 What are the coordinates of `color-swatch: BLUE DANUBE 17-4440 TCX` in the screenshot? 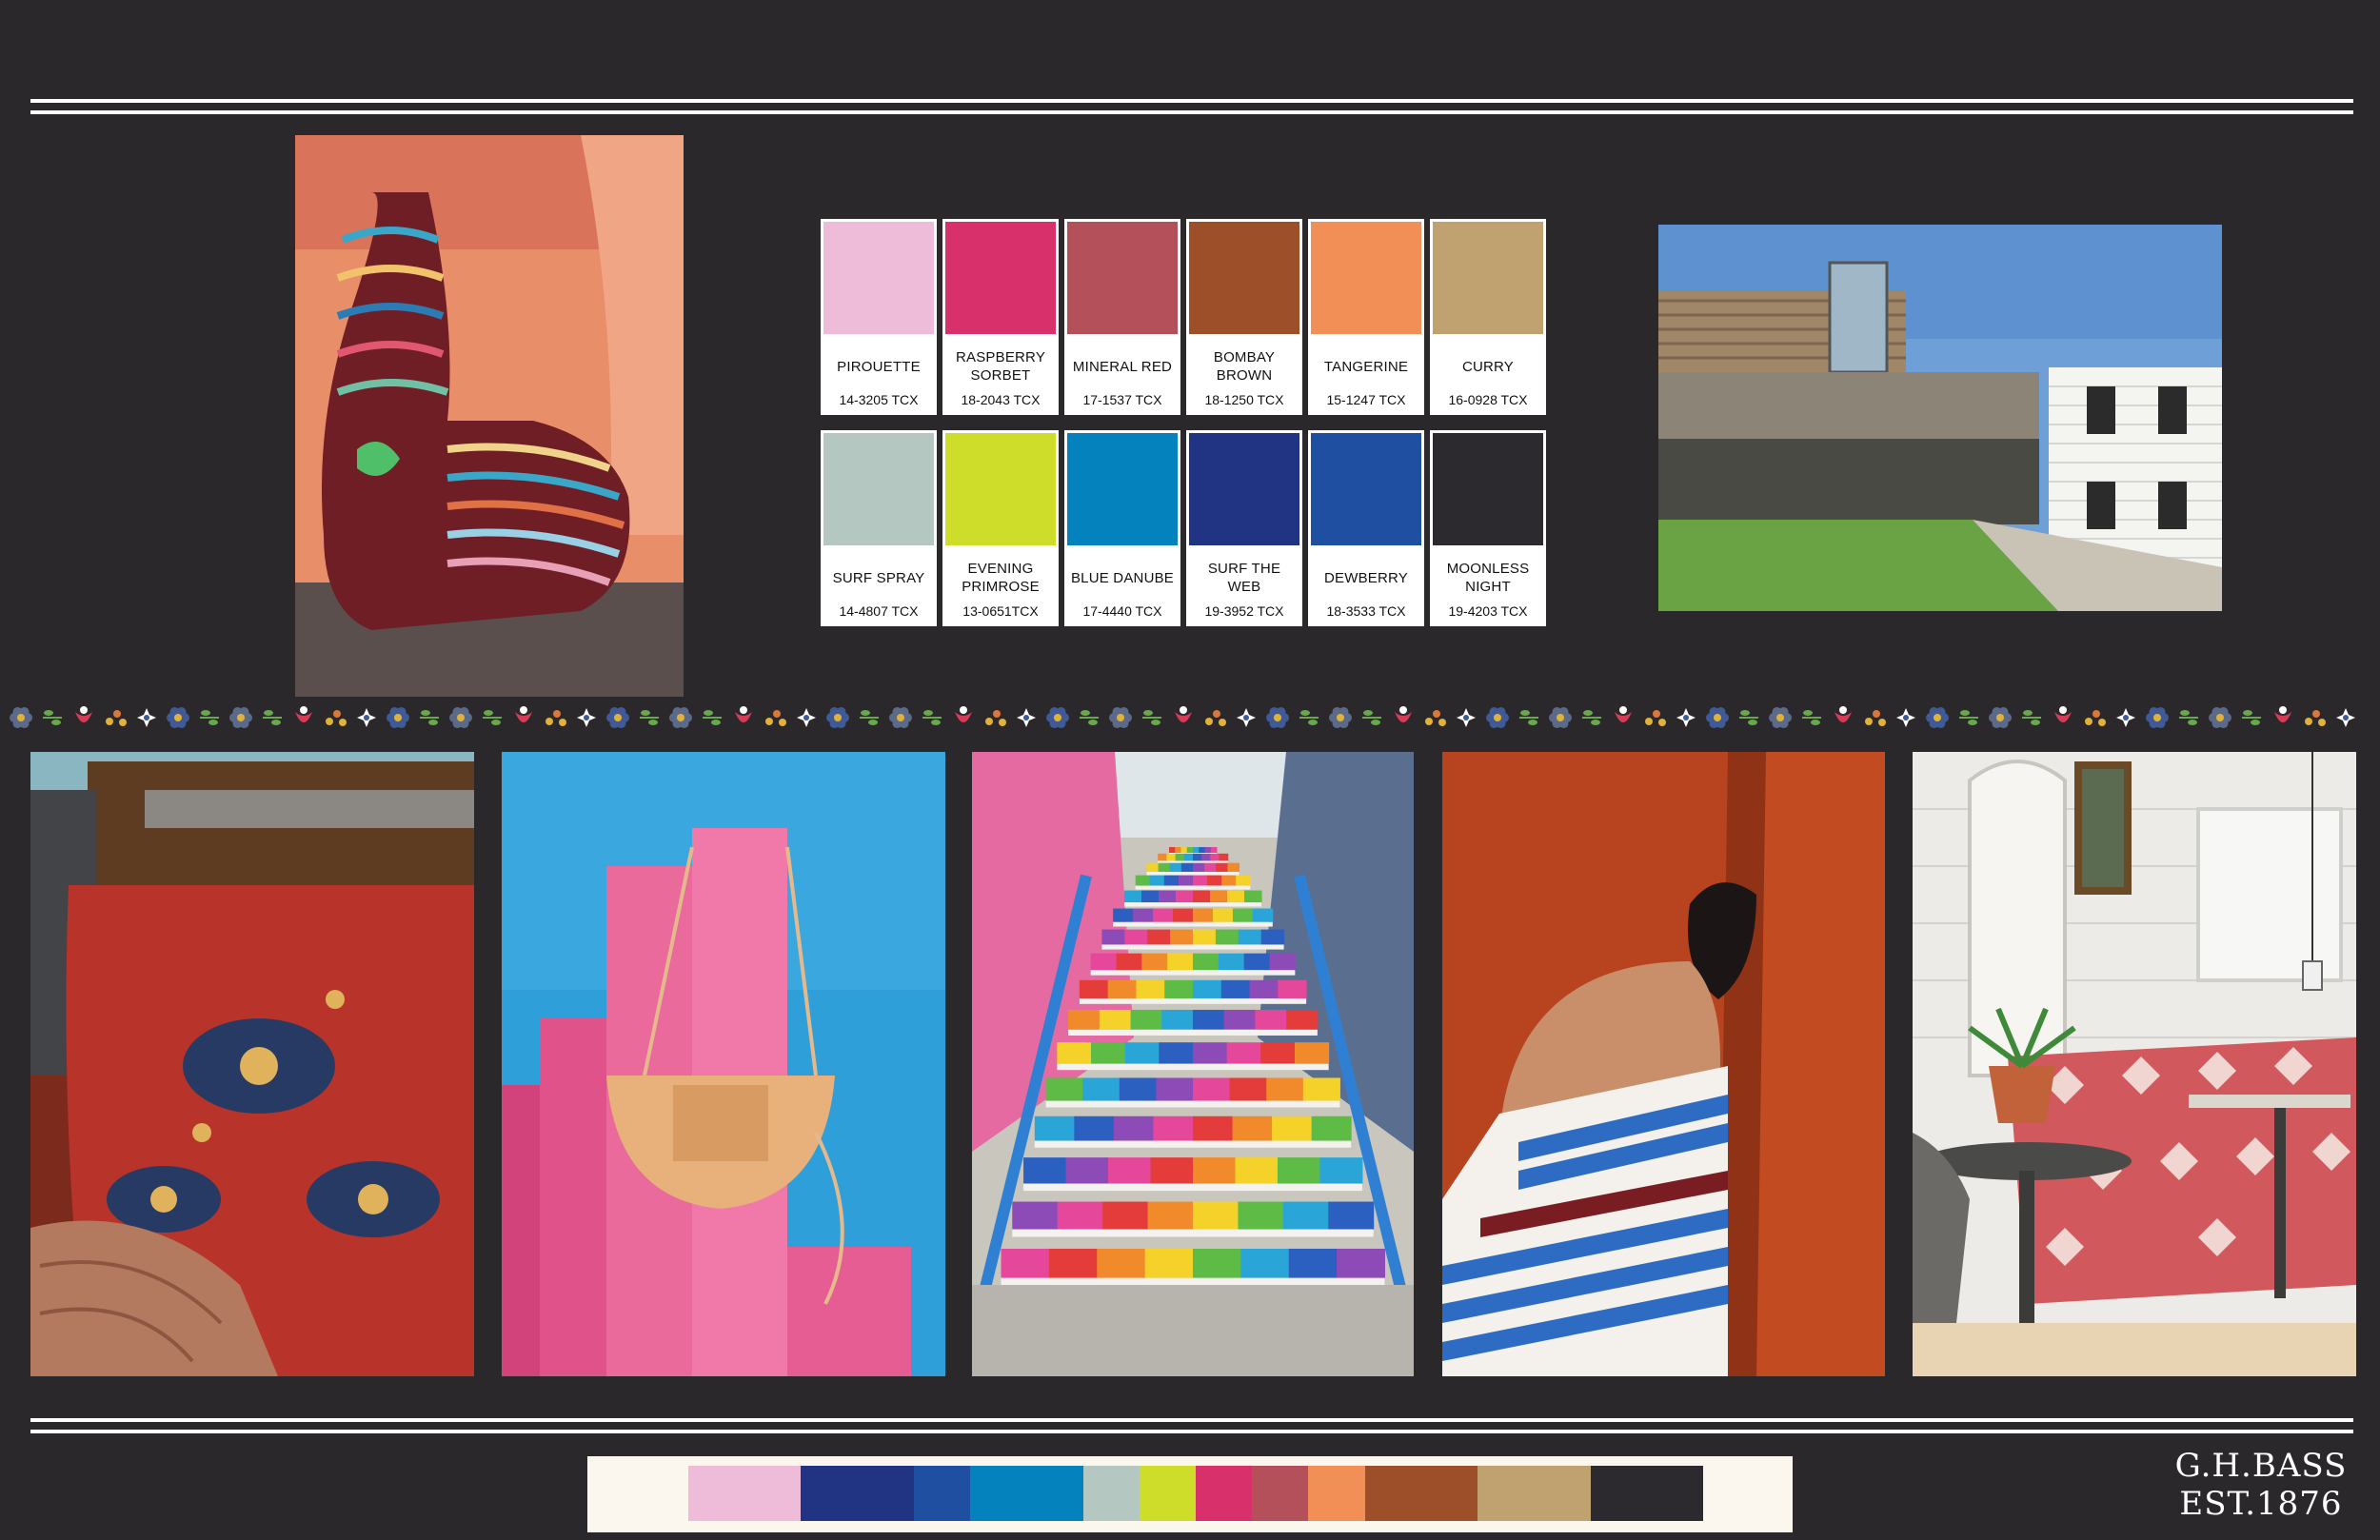 It's located at (1122, 528).